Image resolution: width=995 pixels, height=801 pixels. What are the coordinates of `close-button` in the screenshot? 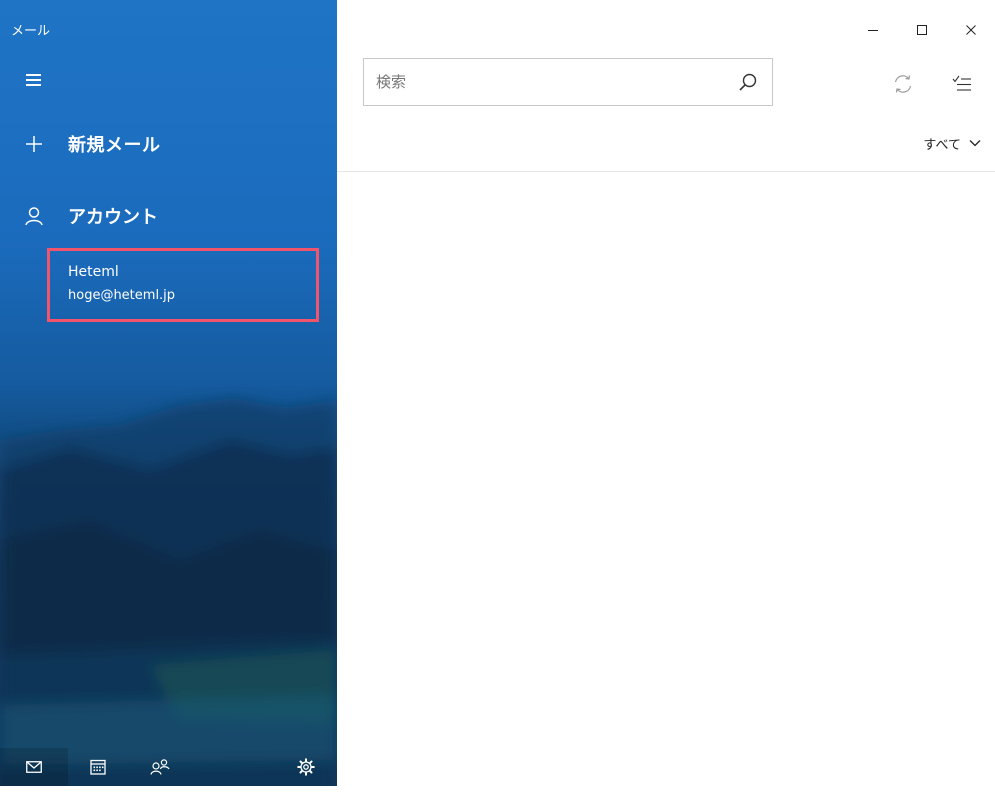 It's located at (970, 30).